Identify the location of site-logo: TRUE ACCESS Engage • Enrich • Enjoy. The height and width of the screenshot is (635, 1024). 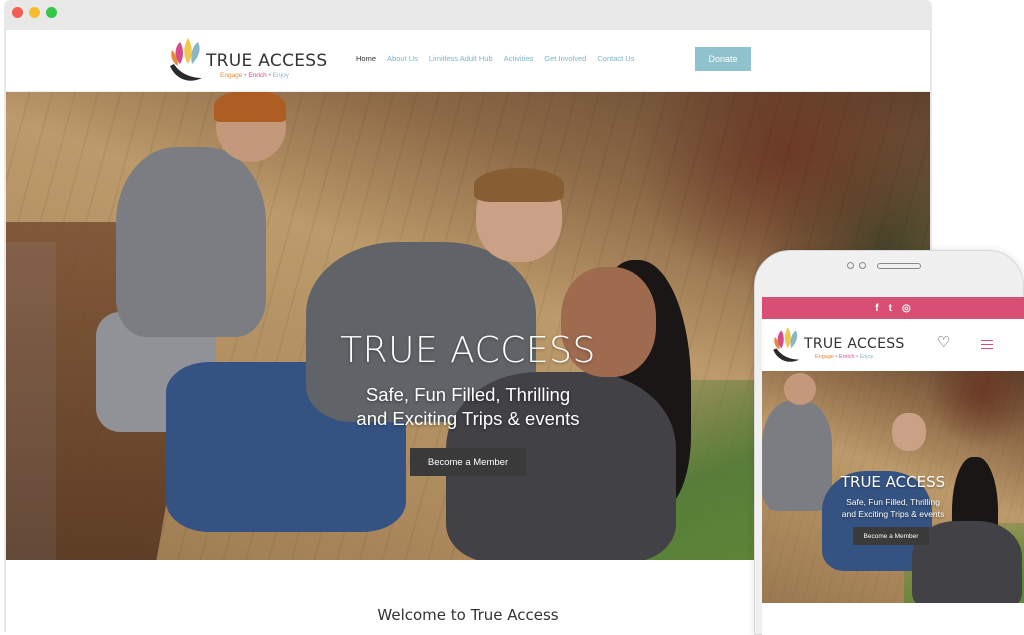
(246, 61).